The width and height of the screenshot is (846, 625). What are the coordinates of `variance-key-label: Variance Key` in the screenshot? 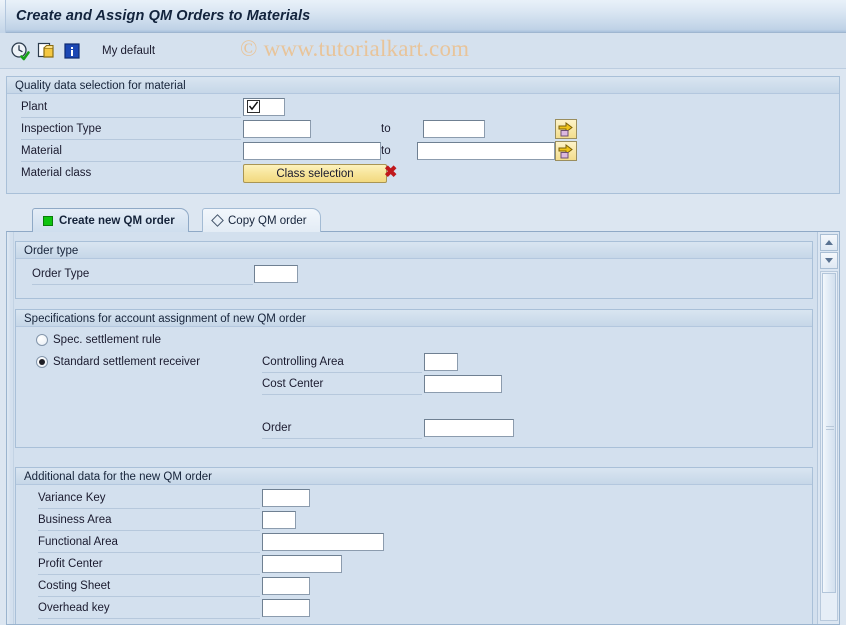 It's located at (72, 498).